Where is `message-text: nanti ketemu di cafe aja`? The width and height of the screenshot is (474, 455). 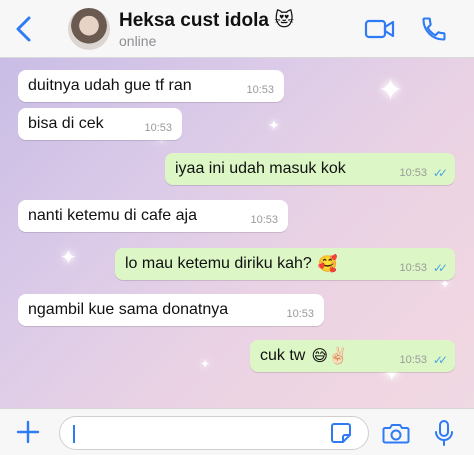 message-text: nanti ketemu di cafe aja is located at coordinates (112, 215).